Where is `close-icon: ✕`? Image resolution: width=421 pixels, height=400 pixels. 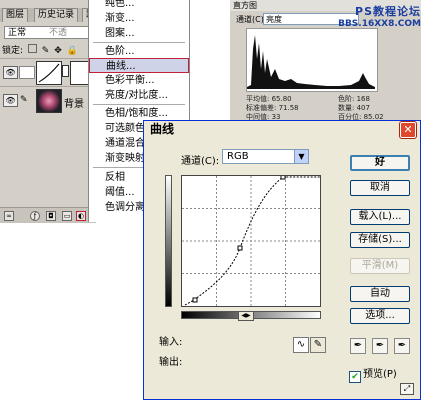 close-icon: ✕ is located at coordinates (408, 130).